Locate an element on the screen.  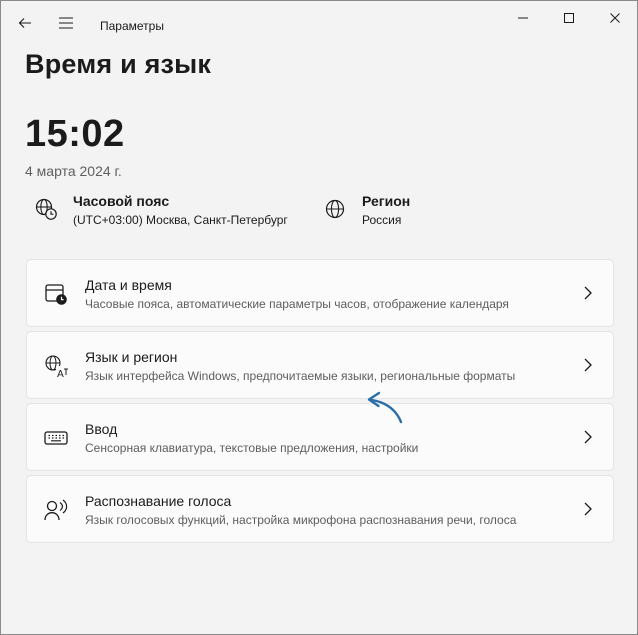
current-date: 4 марта 2024 г. is located at coordinates (73, 171).